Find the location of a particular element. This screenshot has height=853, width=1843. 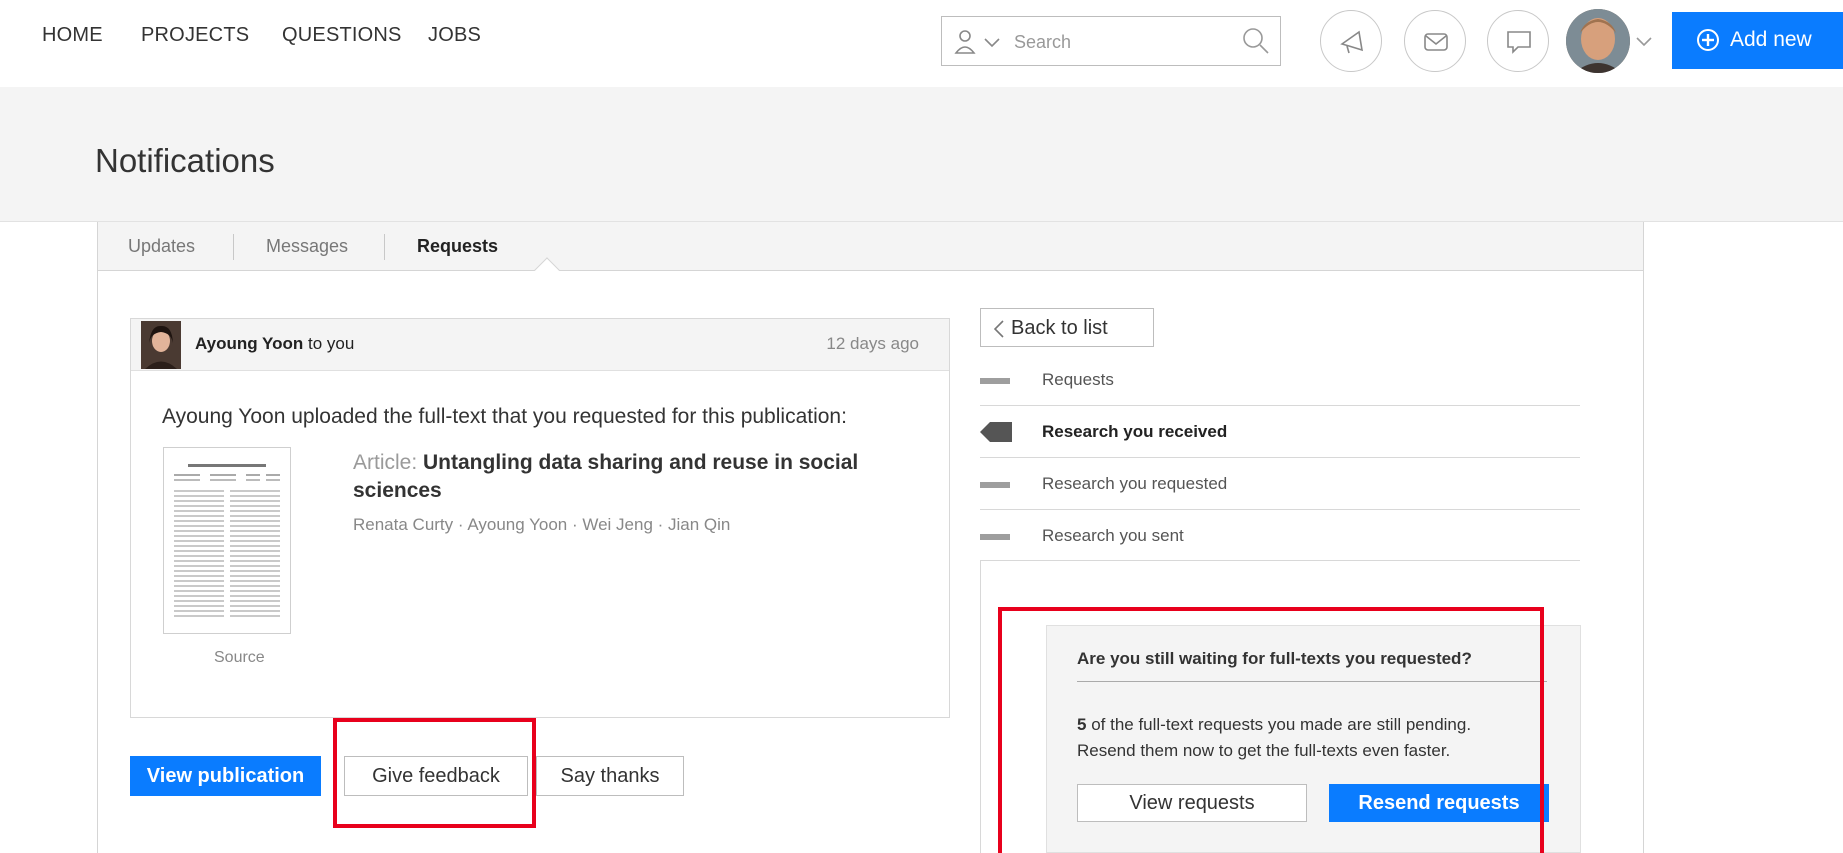

sender-avatar is located at coordinates (161, 345).